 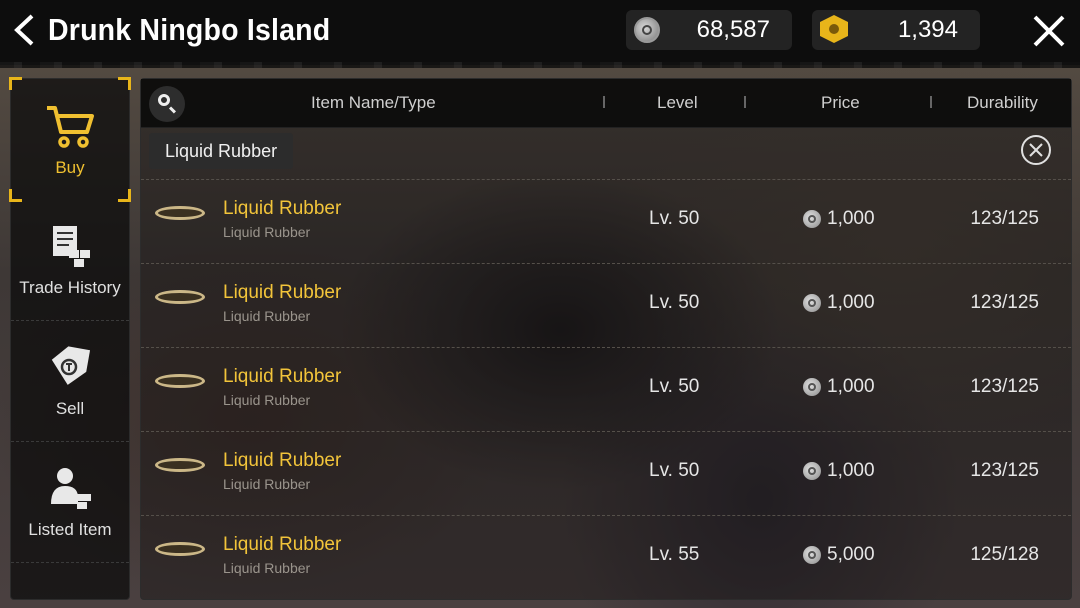 I want to click on table-header: Item Name/Type Level Price Durability, so click(x=606, y=103).